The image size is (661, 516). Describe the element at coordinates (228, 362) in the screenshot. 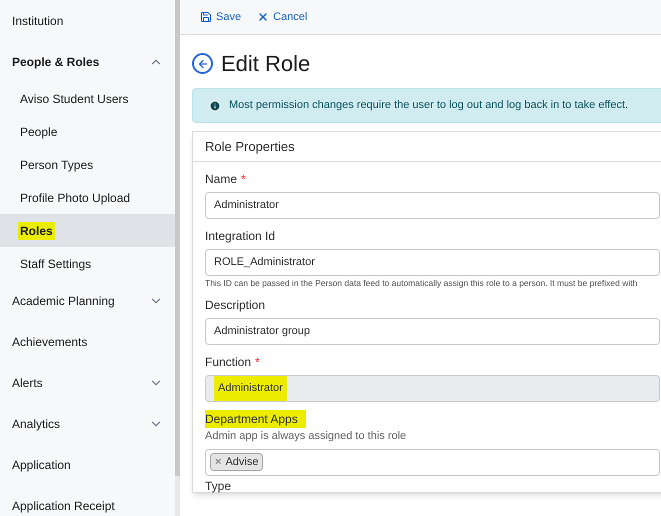

I see `field-label: Function` at that location.